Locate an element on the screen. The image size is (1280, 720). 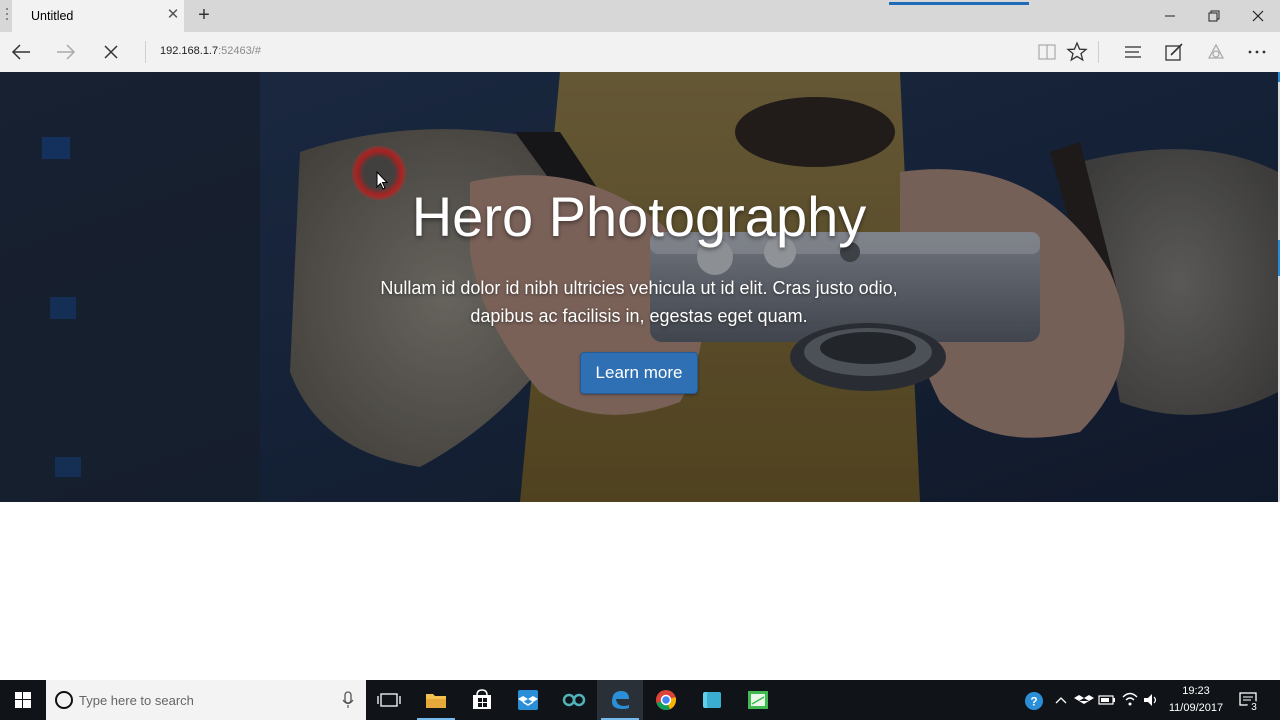
stop-icon is located at coordinates (111, 52).